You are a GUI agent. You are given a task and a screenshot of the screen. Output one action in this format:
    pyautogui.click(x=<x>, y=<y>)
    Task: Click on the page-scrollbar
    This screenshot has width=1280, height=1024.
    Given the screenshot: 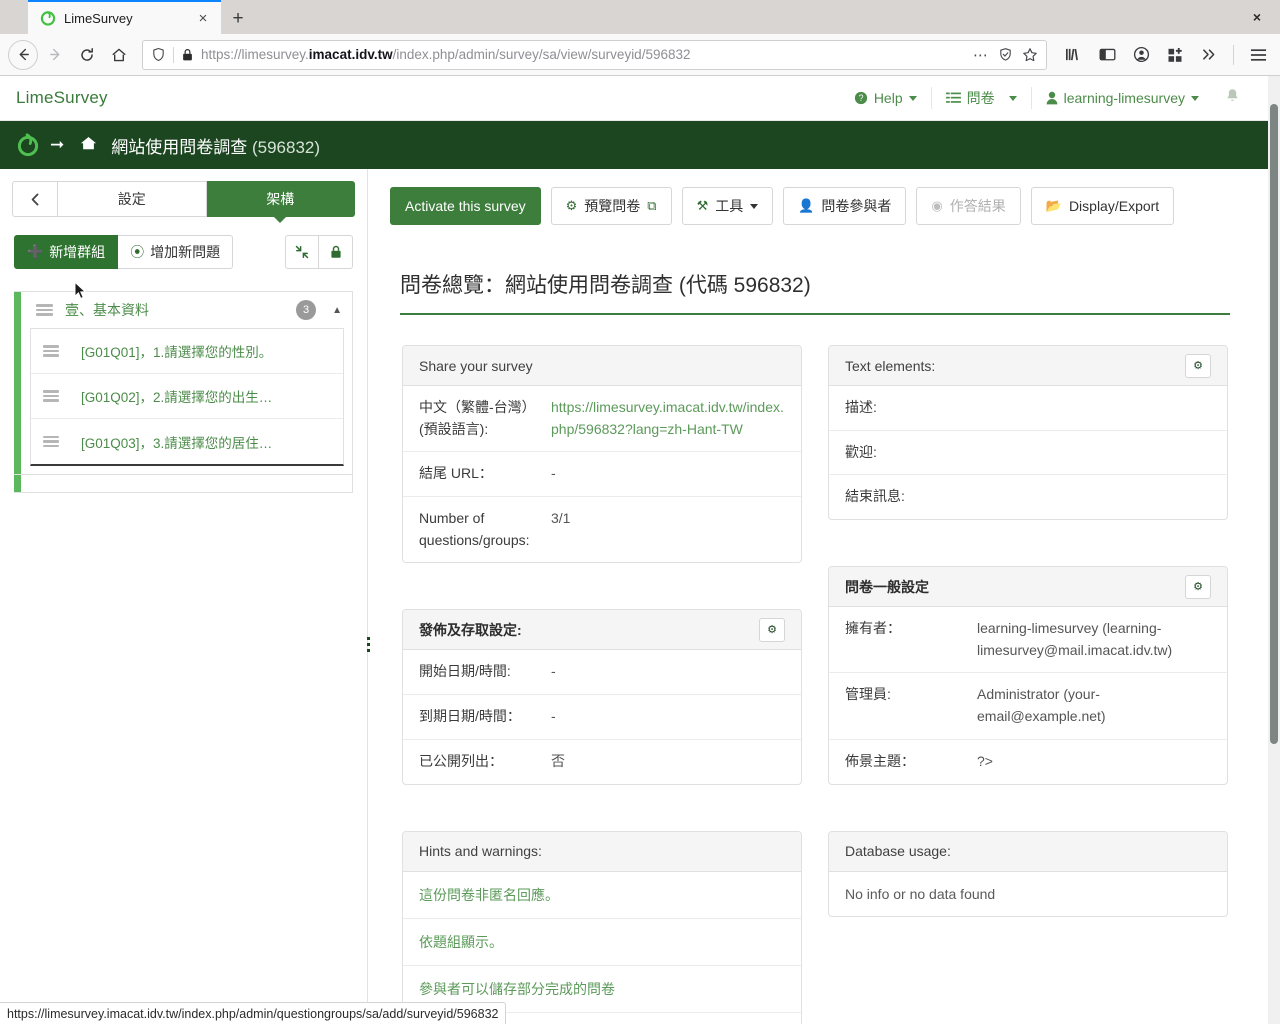 What is the action you would take?
    pyautogui.click(x=1274, y=550)
    